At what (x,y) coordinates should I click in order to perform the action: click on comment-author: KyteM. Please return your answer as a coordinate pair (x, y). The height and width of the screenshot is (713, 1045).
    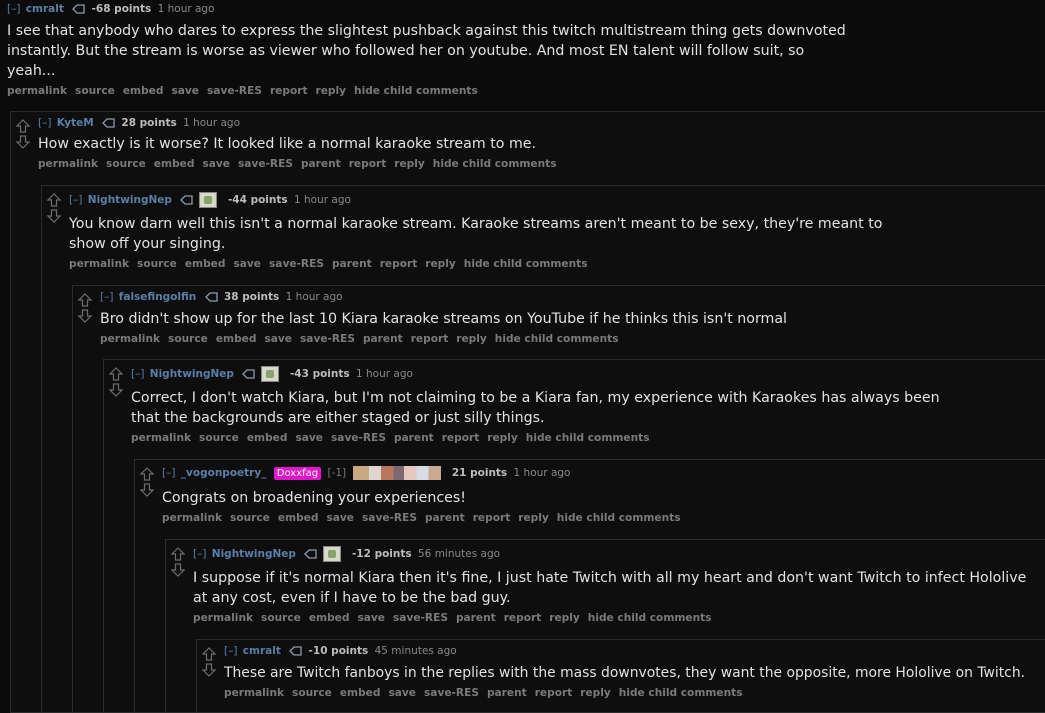
    Looking at the image, I should click on (75, 123).